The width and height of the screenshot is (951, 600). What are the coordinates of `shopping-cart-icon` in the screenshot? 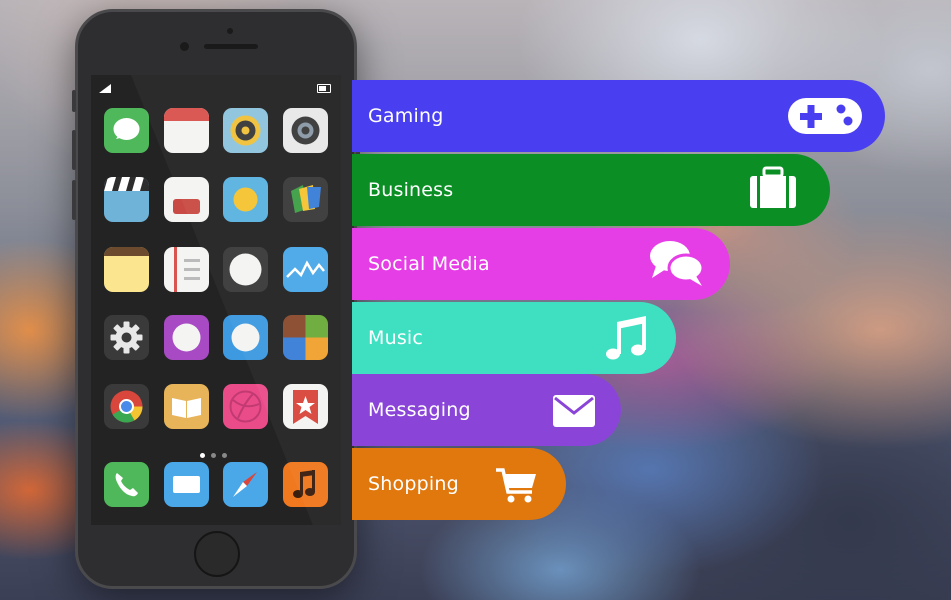 It's located at (516, 485).